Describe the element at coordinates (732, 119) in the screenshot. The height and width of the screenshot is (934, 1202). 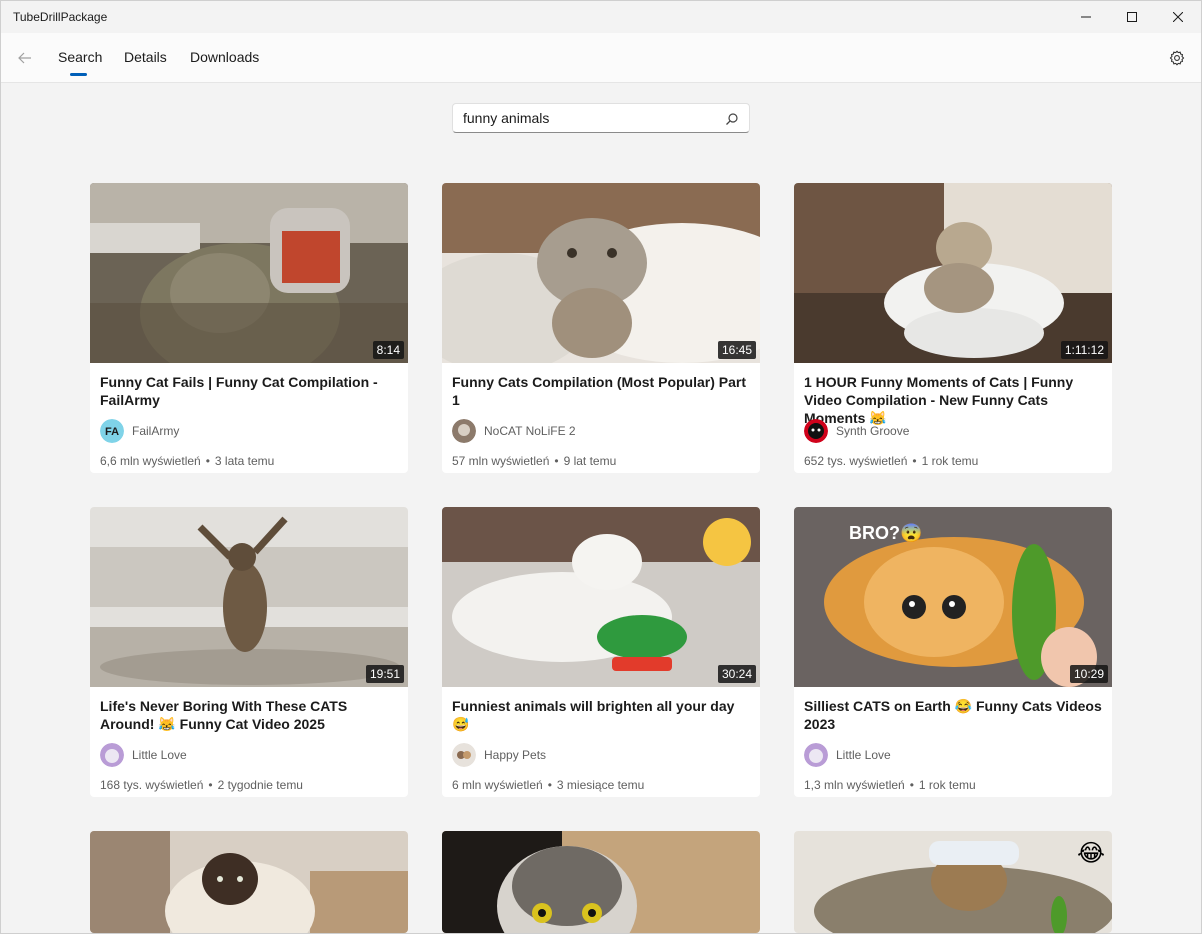
I see `search-icon` at that location.